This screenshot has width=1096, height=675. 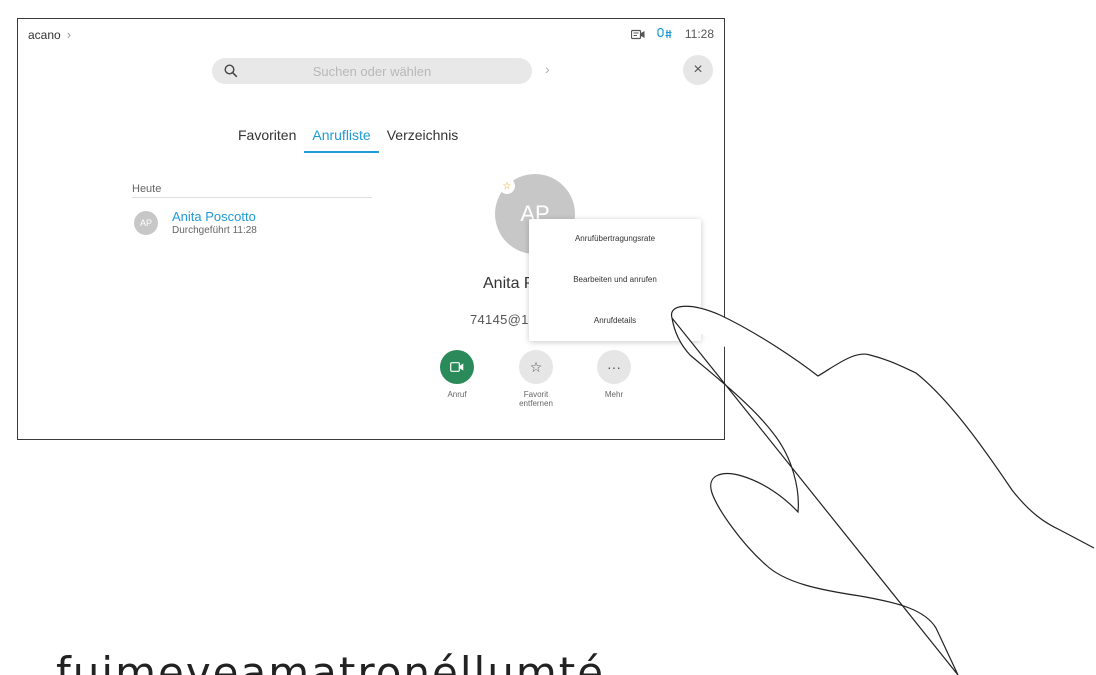 I want to click on tab-directory: Verzeichnis, so click(x=423, y=140).